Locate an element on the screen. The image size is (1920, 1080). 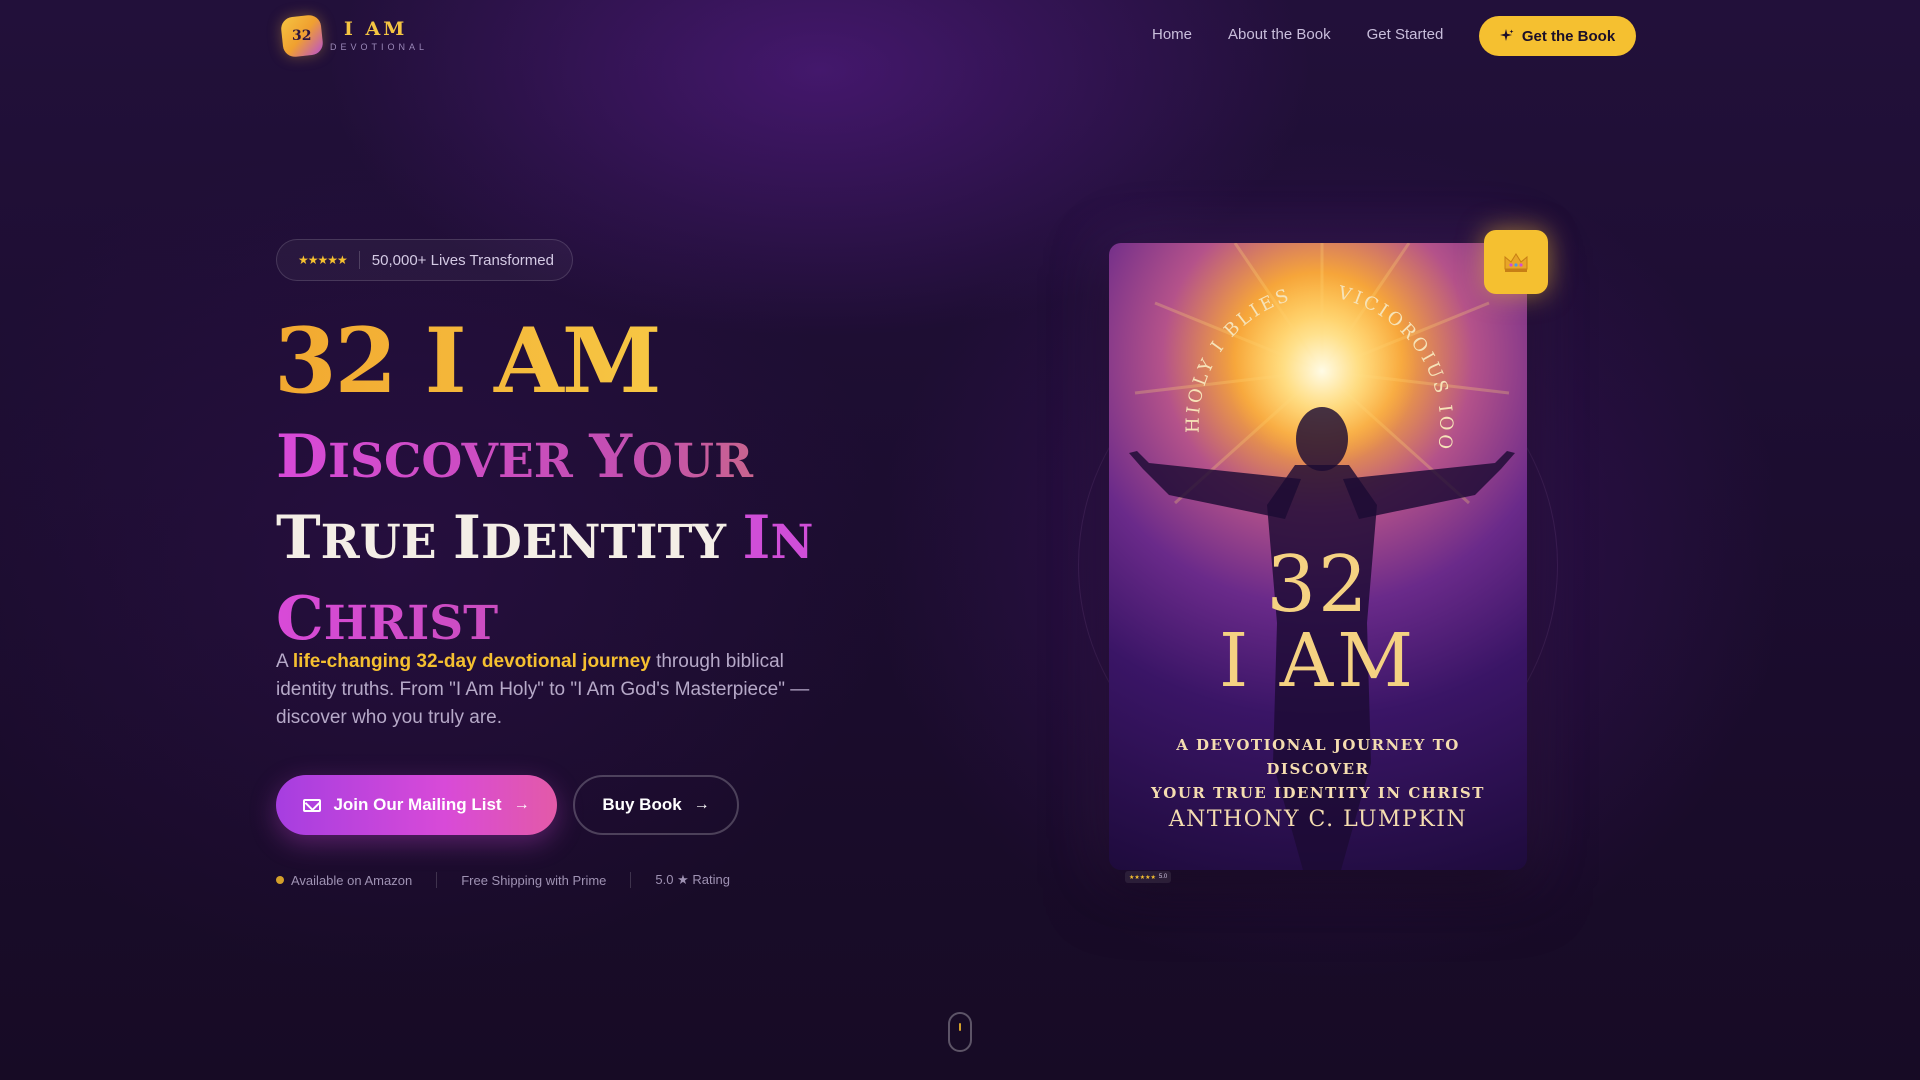
subtitle-text: D is located at coordinates (302, 457).